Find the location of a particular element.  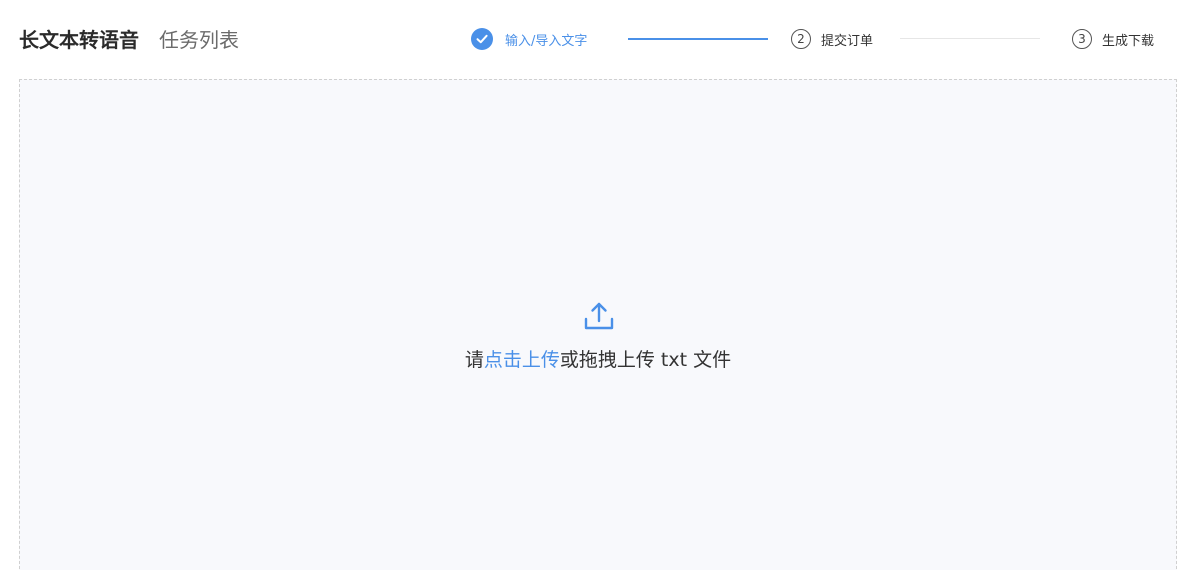

tab-long-text-to-speech: 长文本转语音 is located at coordinates (79, 40).